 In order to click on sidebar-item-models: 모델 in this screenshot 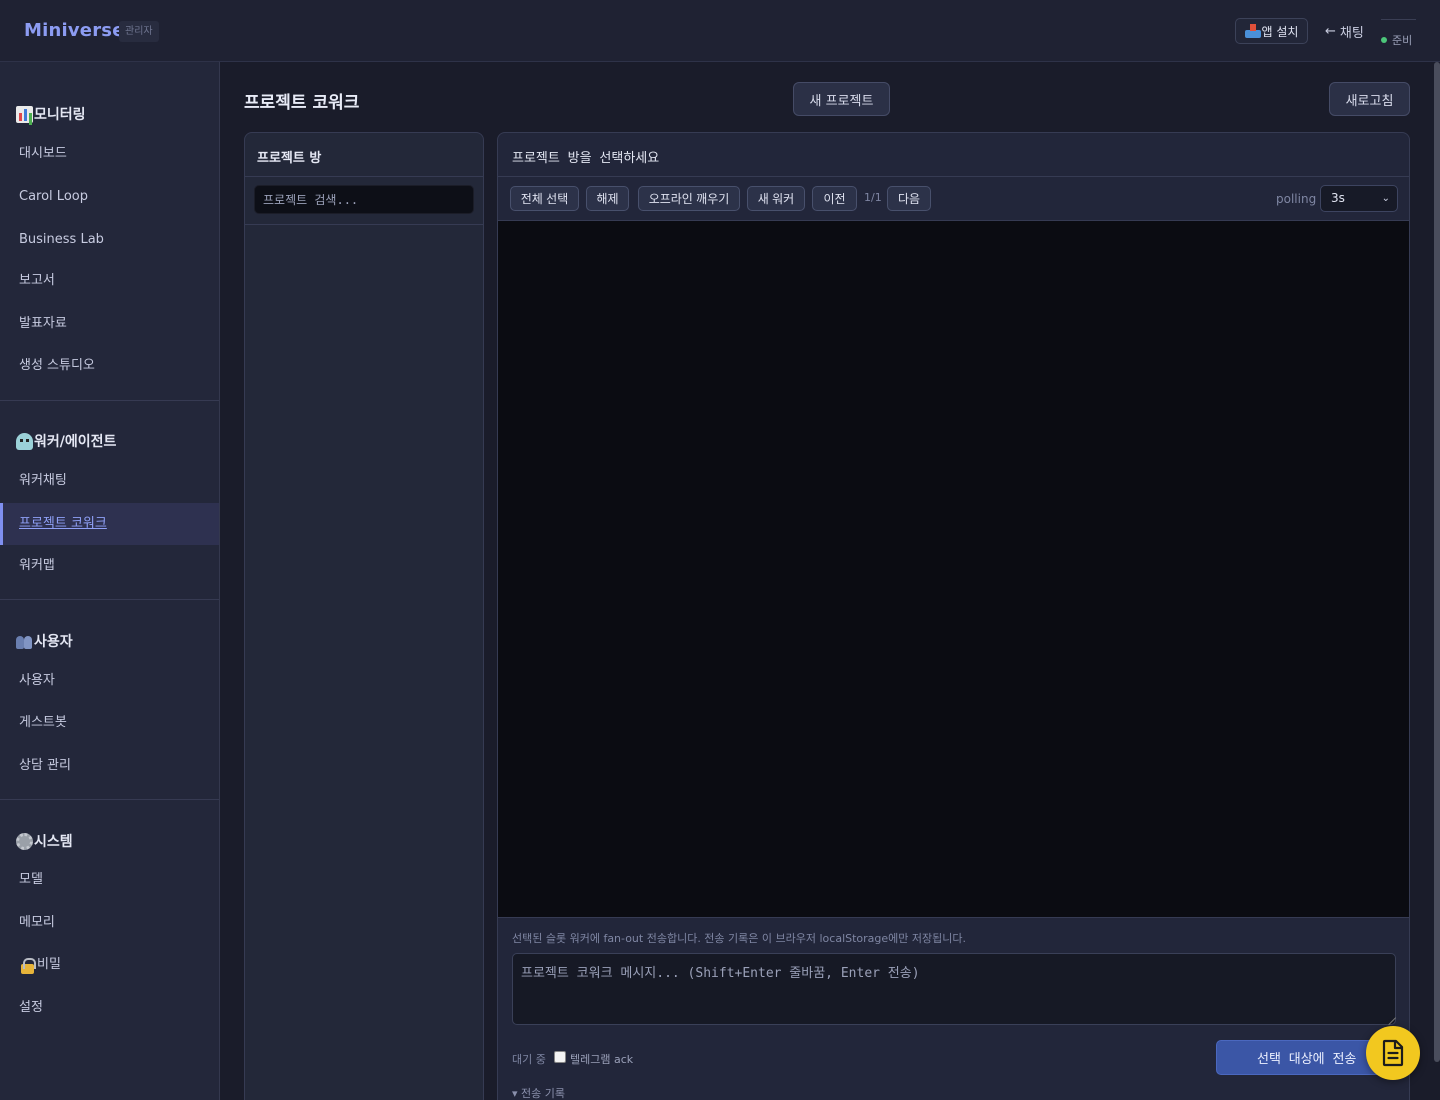, I will do `click(109, 880)`.